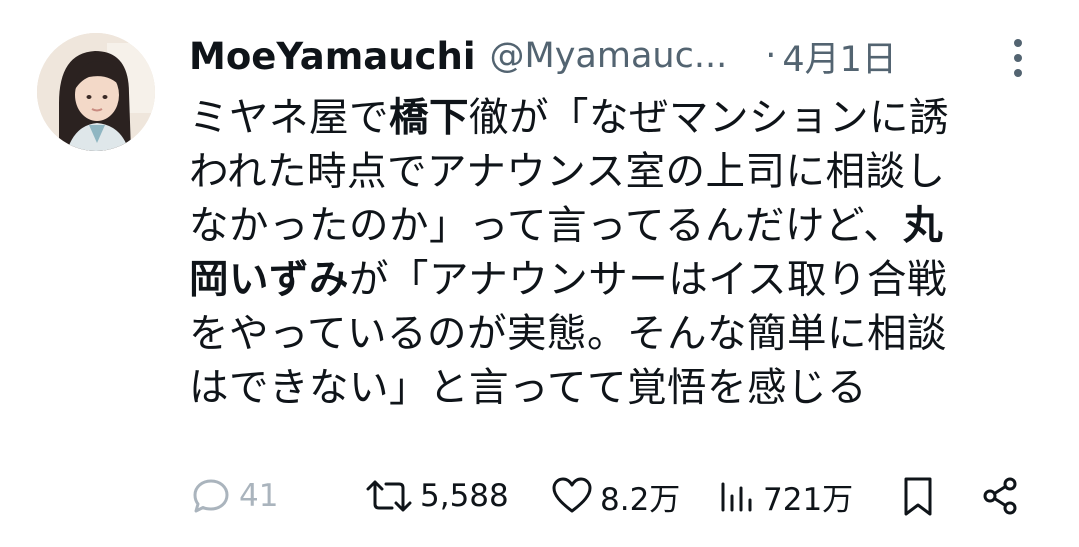 The image size is (1079, 547). Describe the element at coordinates (539, 496) in the screenshot. I see `action-bar: 41 5,588 8.2万 721万` at that location.